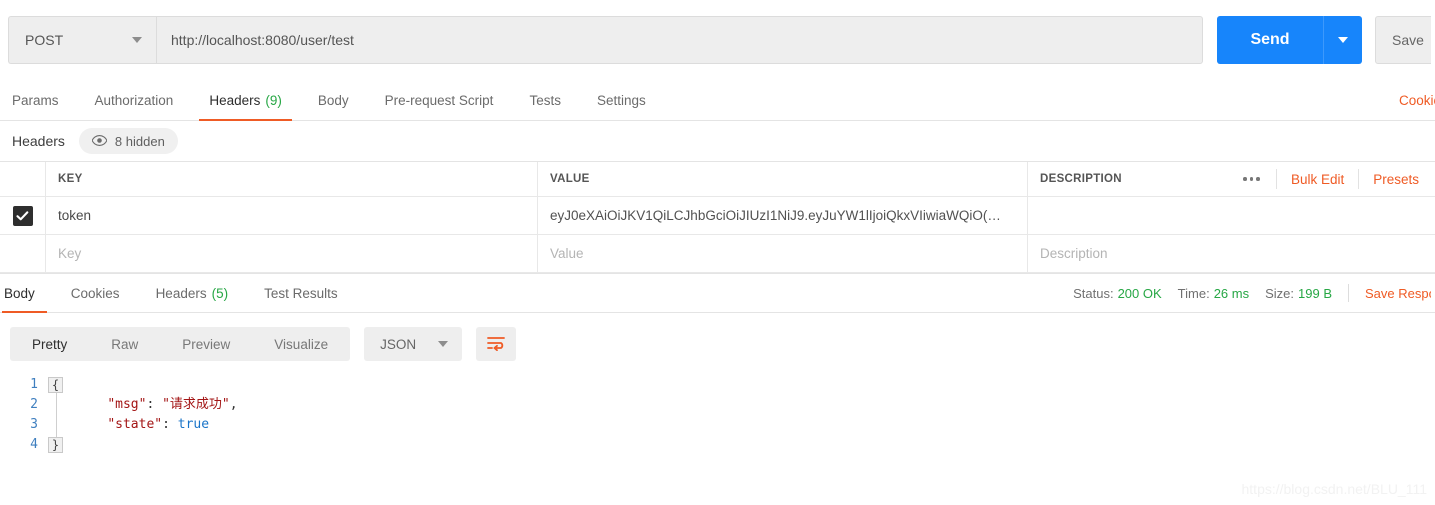 This screenshot has width=1435, height=505. What do you see at coordinates (1193, 293) in the screenshot?
I see `time-label: Time:` at bounding box center [1193, 293].